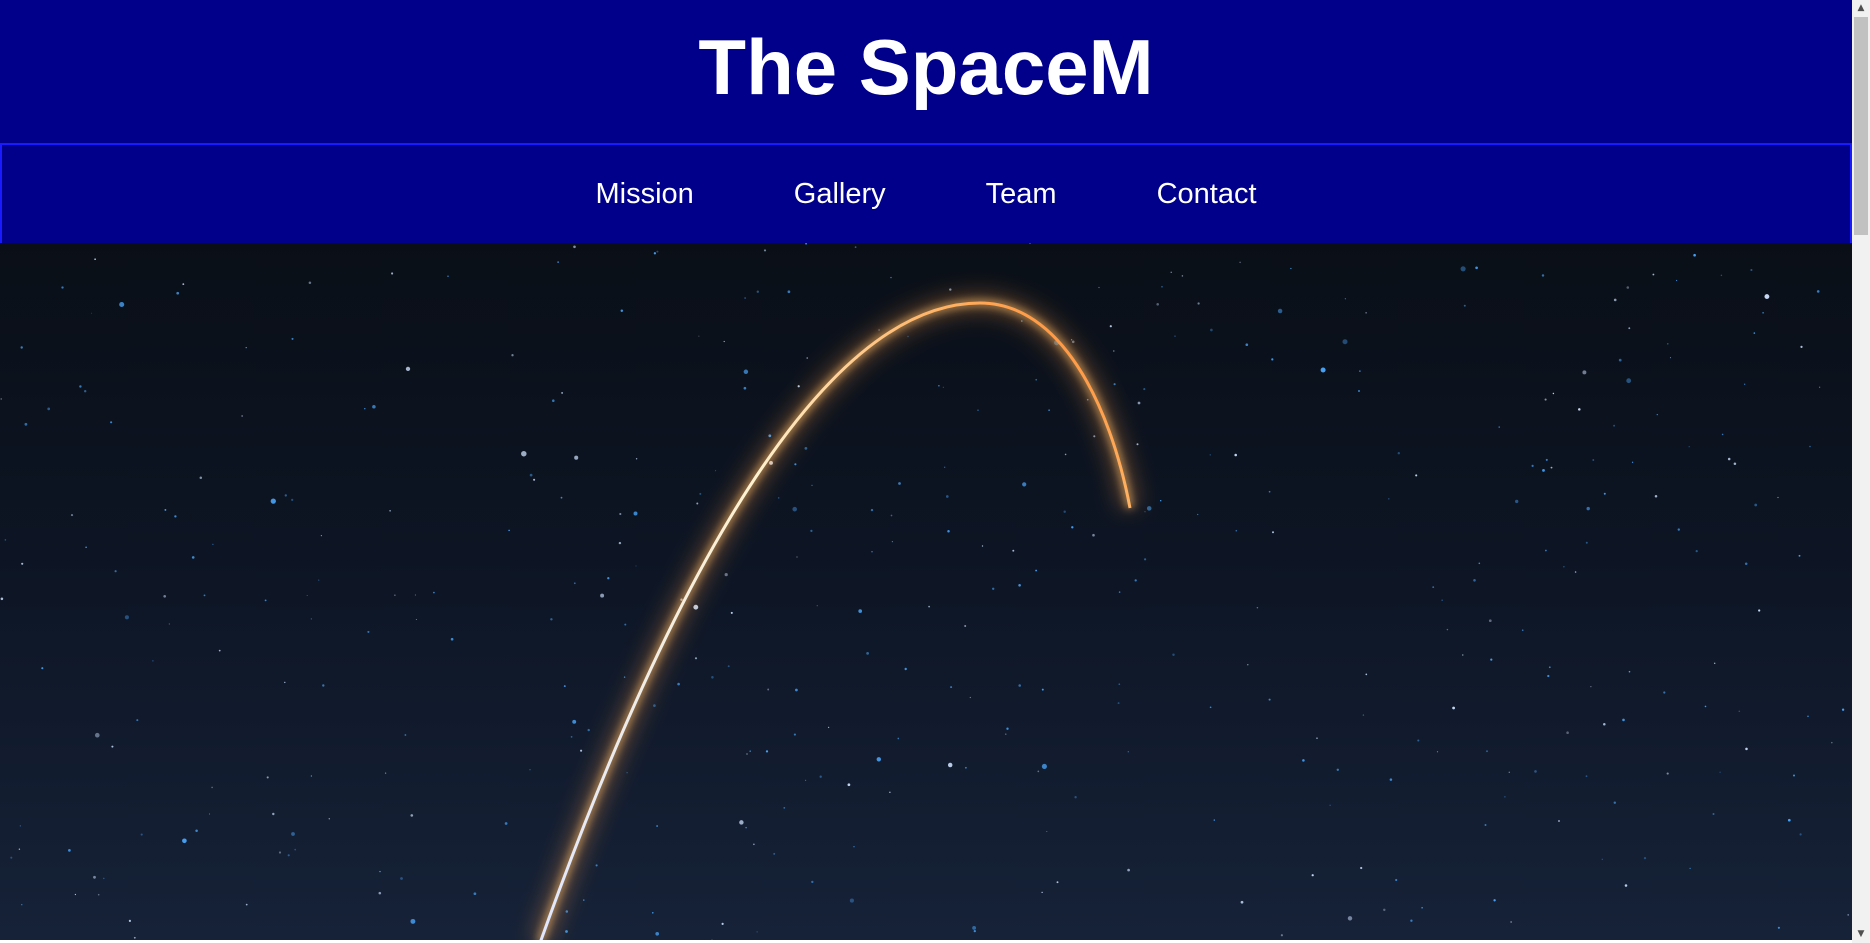 The image size is (1870, 943). Describe the element at coordinates (1861, 8) in the screenshot. I see `scroll-up-icon: ▲` at that location.